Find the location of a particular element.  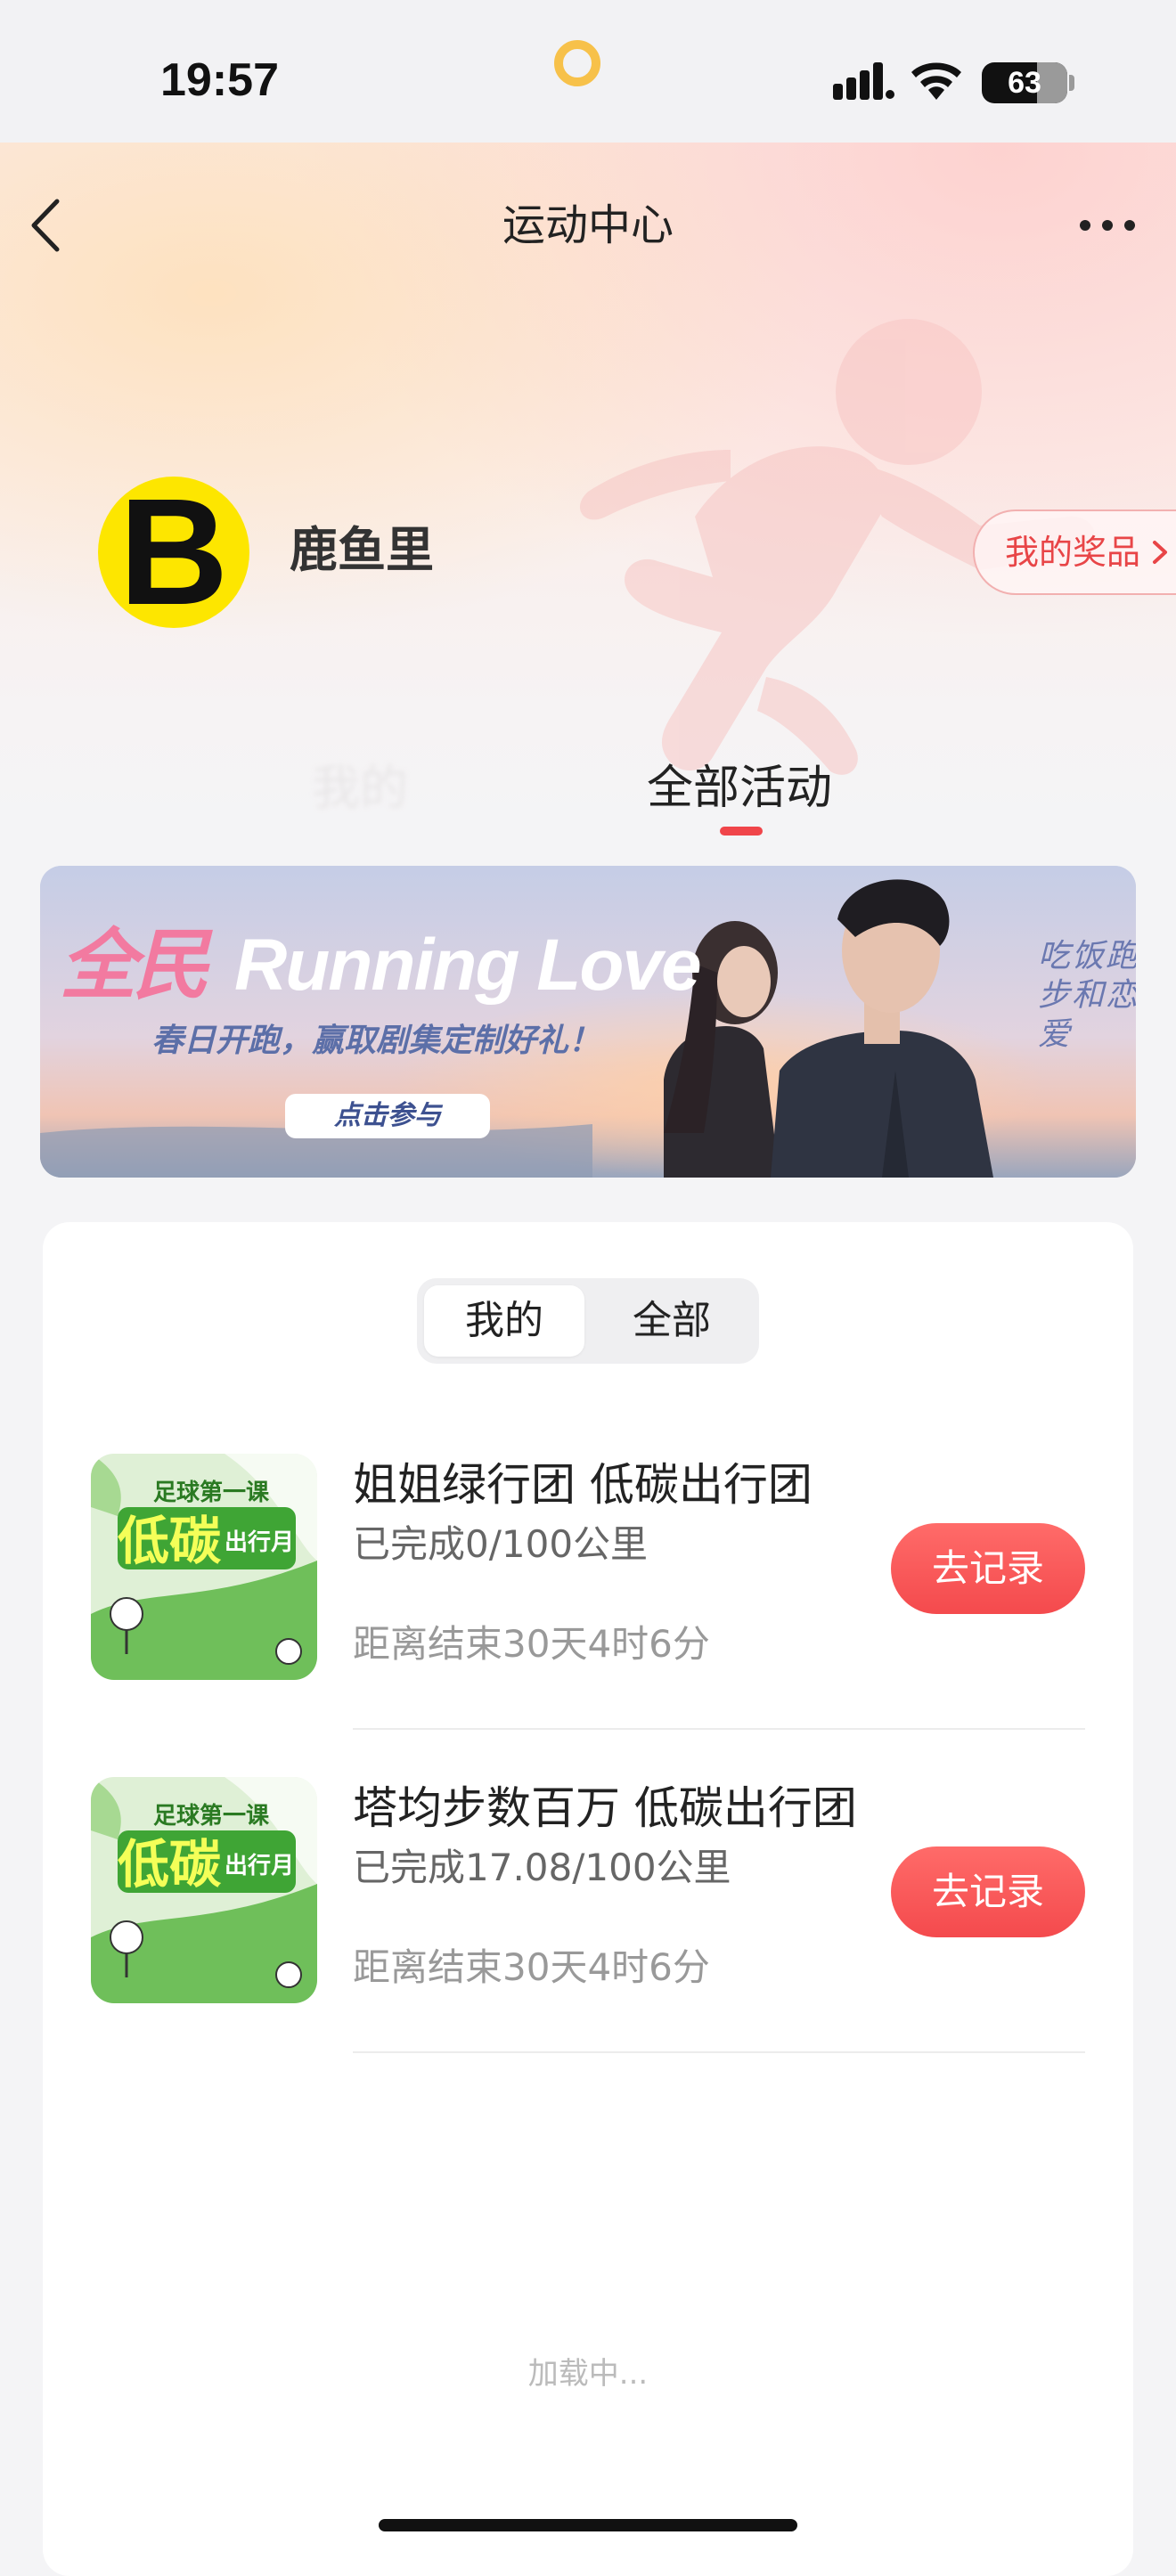

activity-indicator-icon is located at coordinates (577, 63).